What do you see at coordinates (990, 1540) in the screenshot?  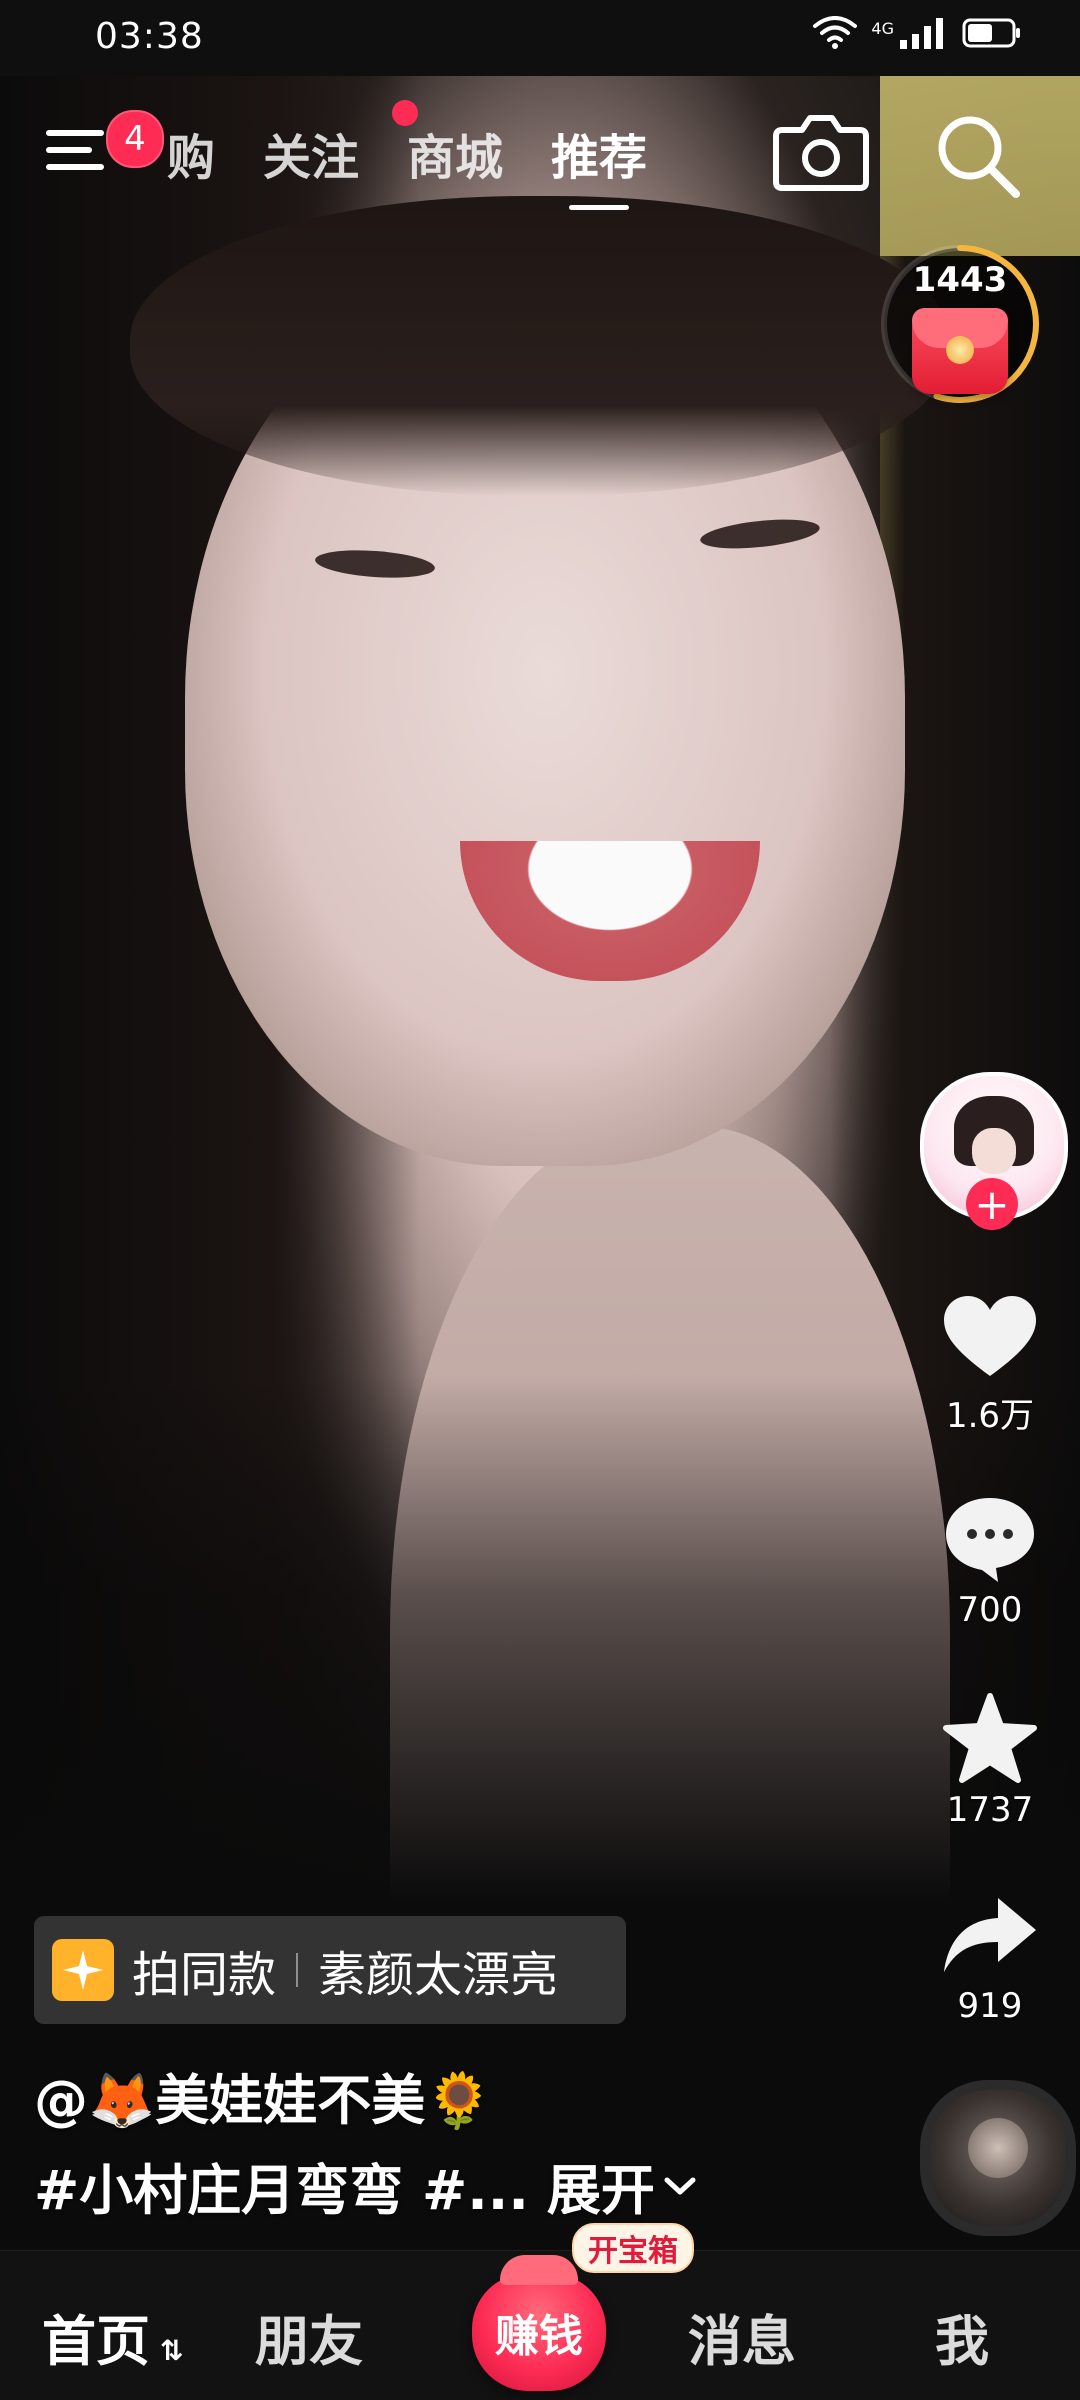 I see `comment-icon` at bounding box center [990, 1540].